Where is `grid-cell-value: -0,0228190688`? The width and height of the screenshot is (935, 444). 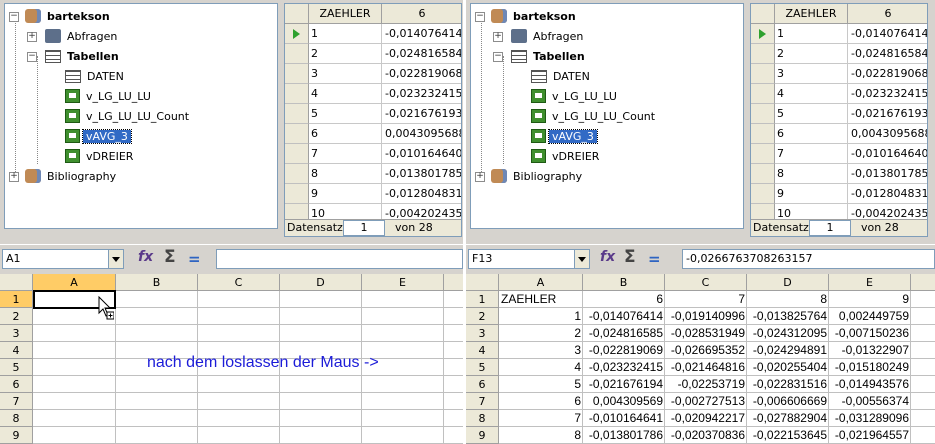 grid-cell-value: -0,0228190688 is located at coordinates (421, 74).